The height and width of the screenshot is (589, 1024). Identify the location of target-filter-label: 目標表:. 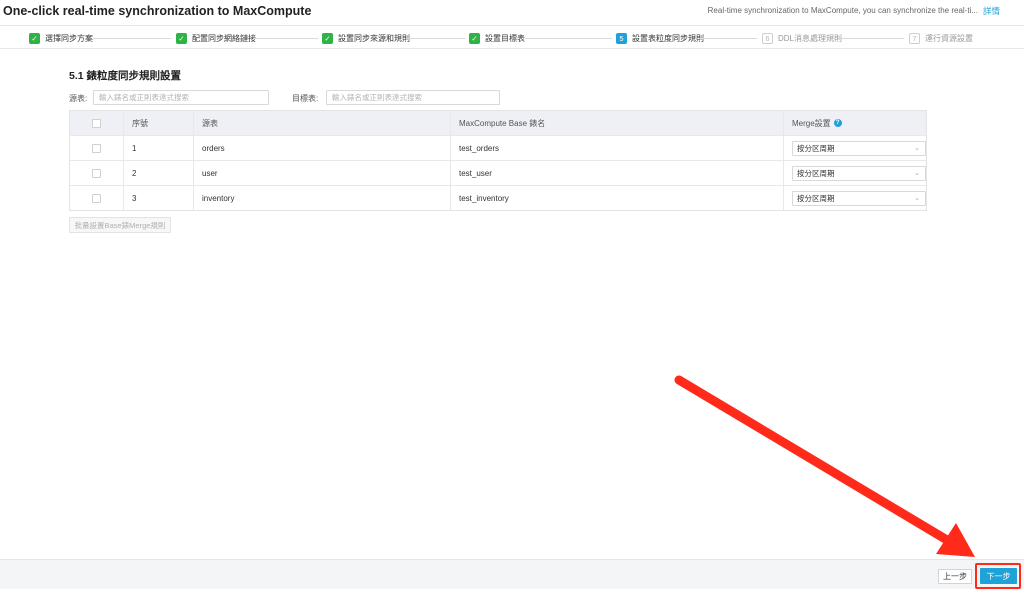
(305, 98).